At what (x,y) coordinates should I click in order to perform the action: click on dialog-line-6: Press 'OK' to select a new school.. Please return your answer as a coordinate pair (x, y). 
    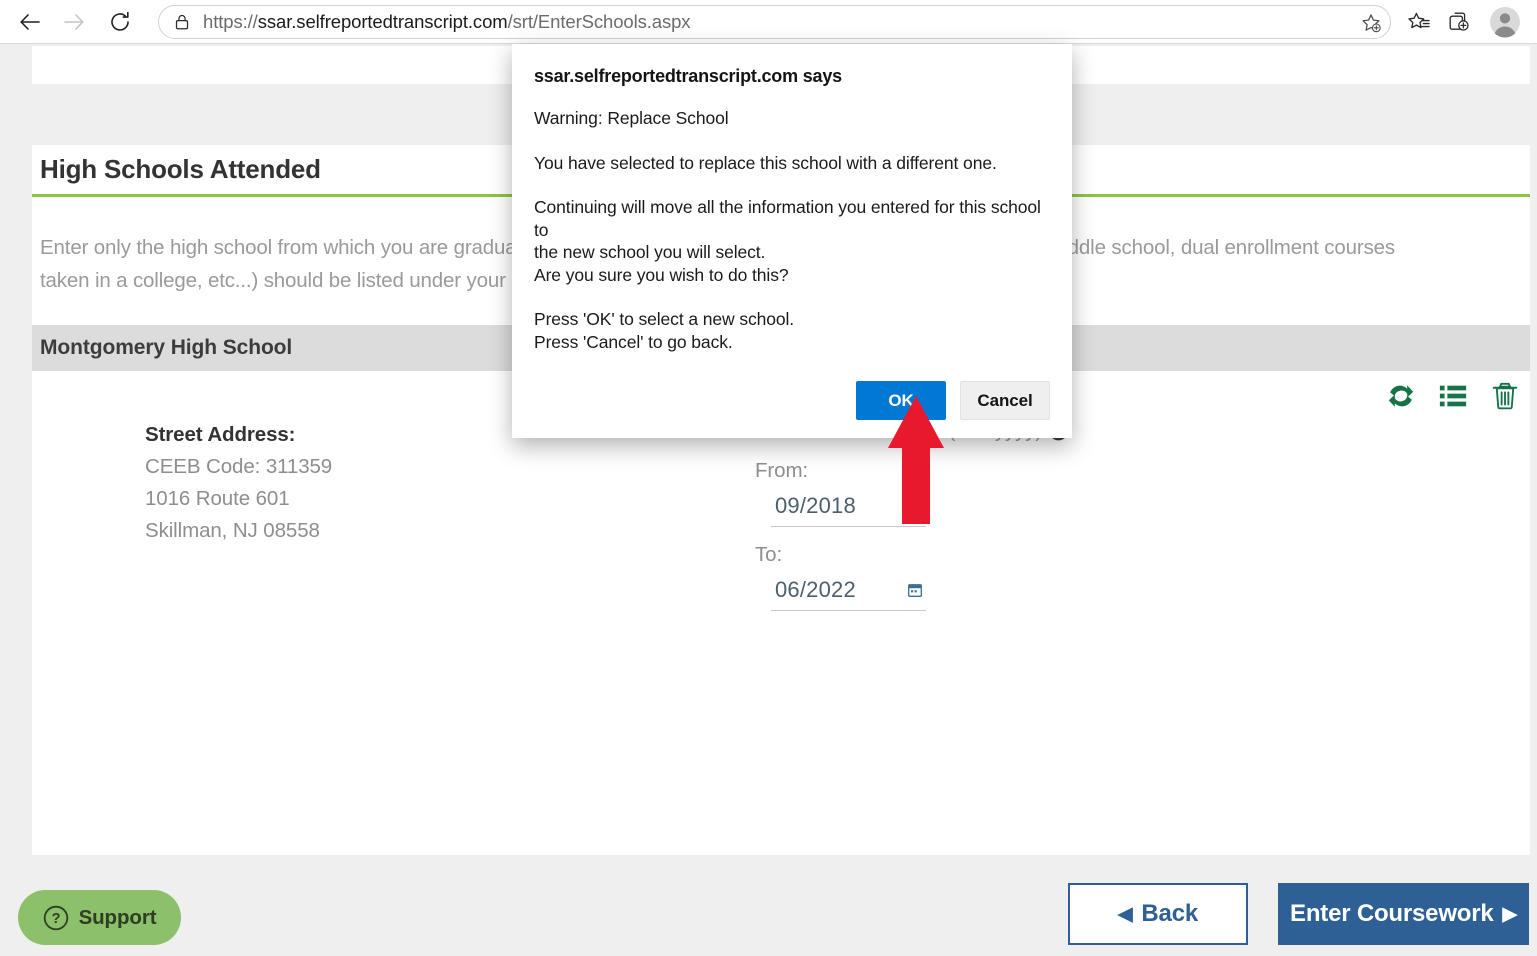
    Looking at the image, I should click on (664, 319).